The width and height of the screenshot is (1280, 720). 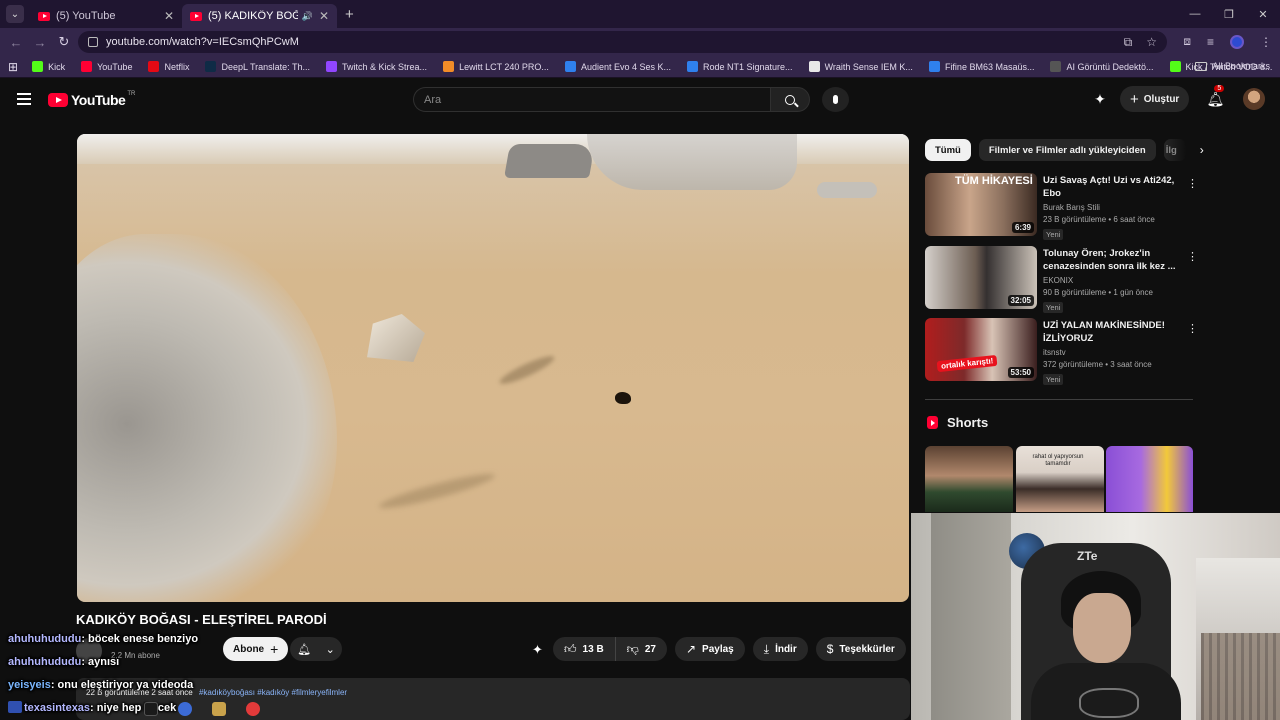 What do you see at coordinates (591, 99) in the screenshot?
I see `search-input: Ara` at bounding box center [591, 99].